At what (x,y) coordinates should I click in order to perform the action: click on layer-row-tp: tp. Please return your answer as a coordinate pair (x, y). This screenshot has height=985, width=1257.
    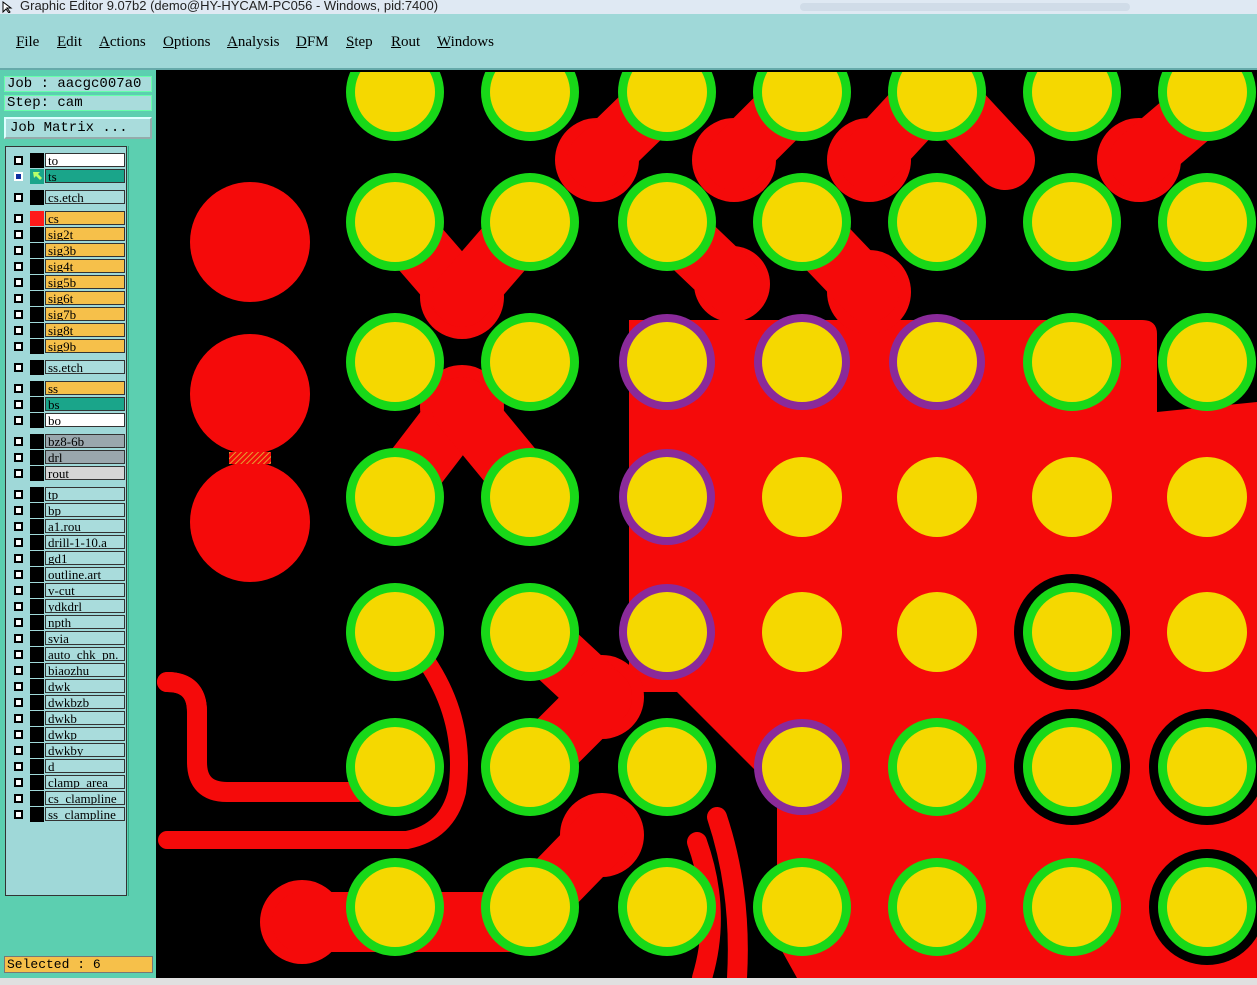
    Looking at the image, I should click on (68, 494).